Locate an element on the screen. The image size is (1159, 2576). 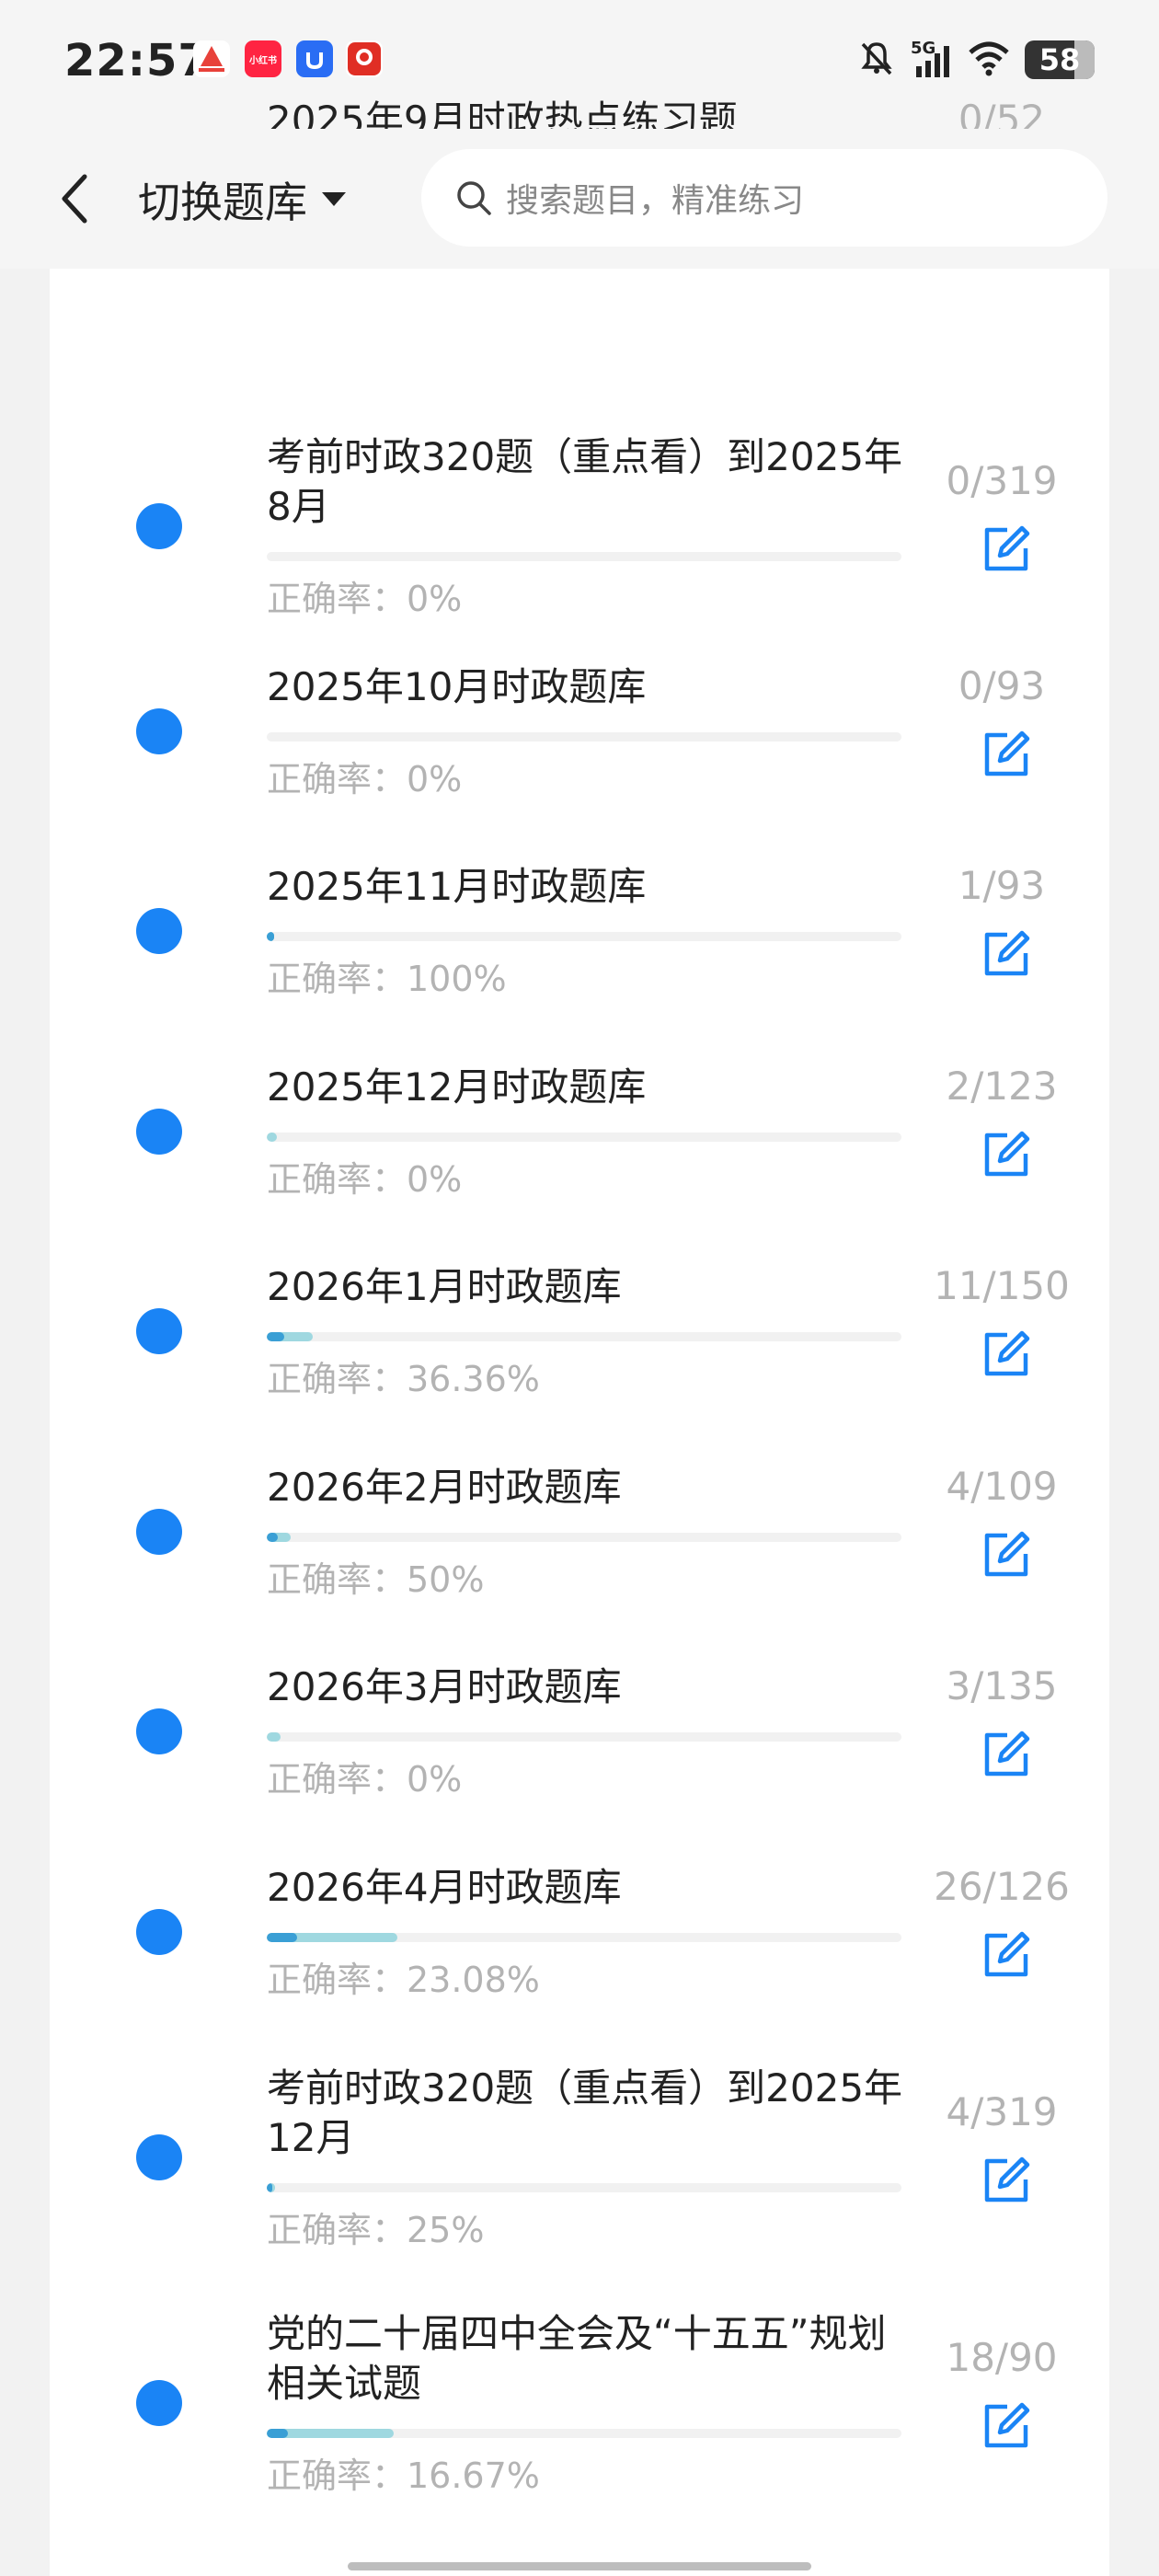
signal-5g-icon: 5G is located at coordinates (932, 59).